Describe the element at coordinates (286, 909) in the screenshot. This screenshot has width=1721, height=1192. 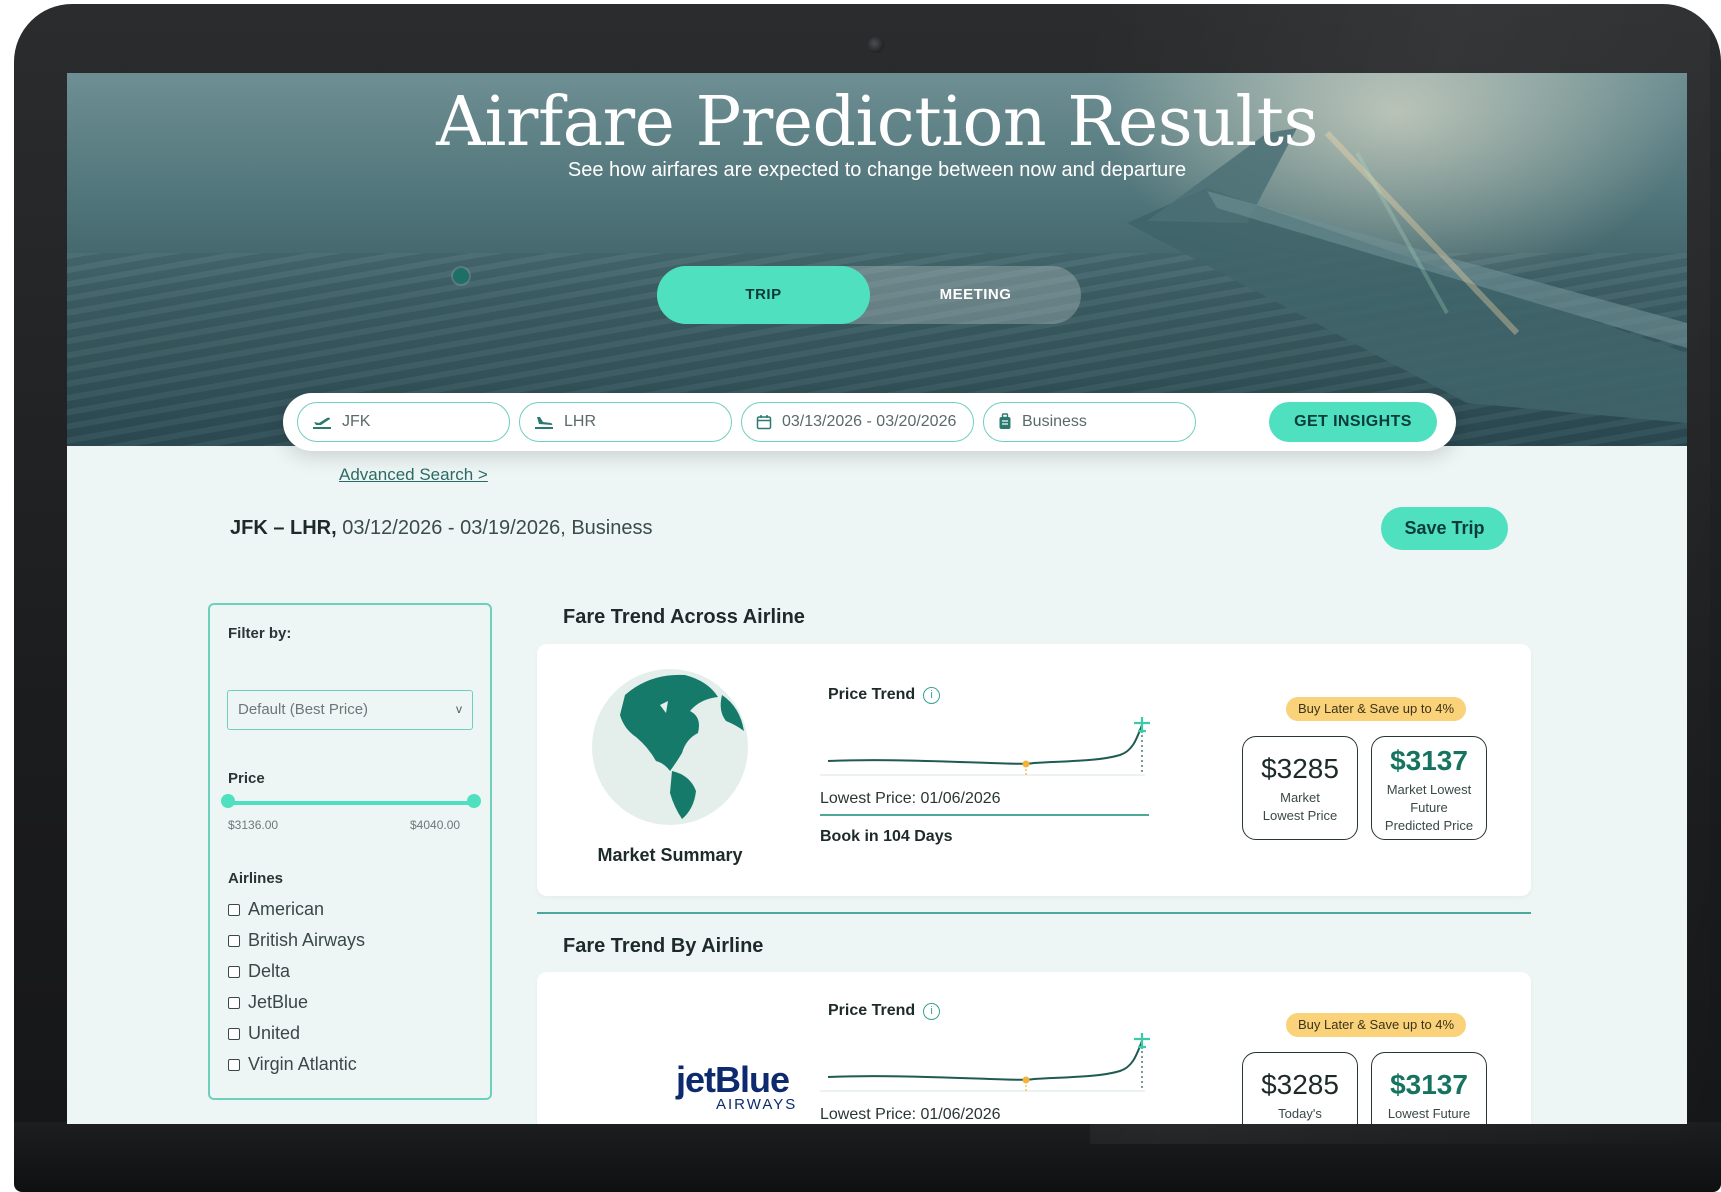
I see `airline-option-label: American` at that location.